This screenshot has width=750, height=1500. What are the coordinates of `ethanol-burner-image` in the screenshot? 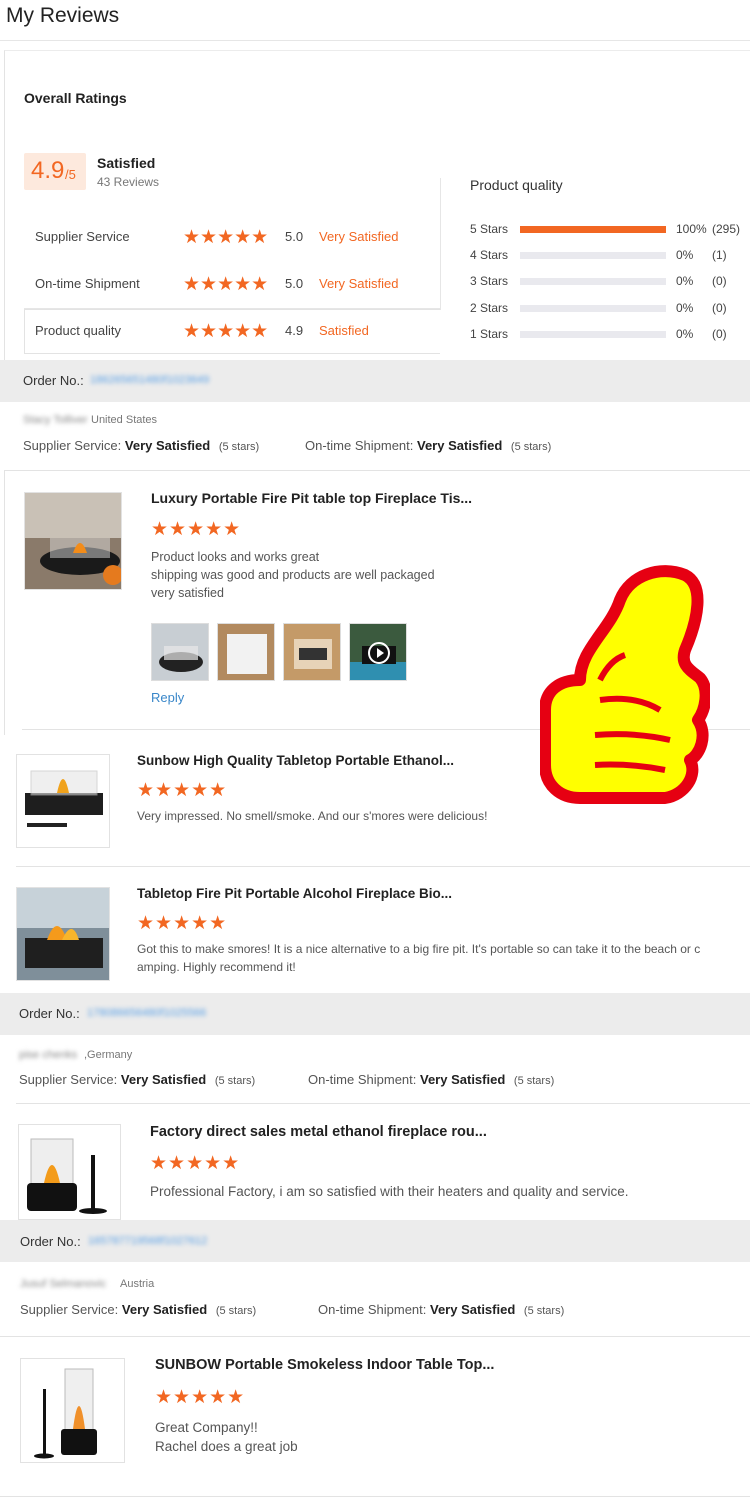 It's located at (63, 801).